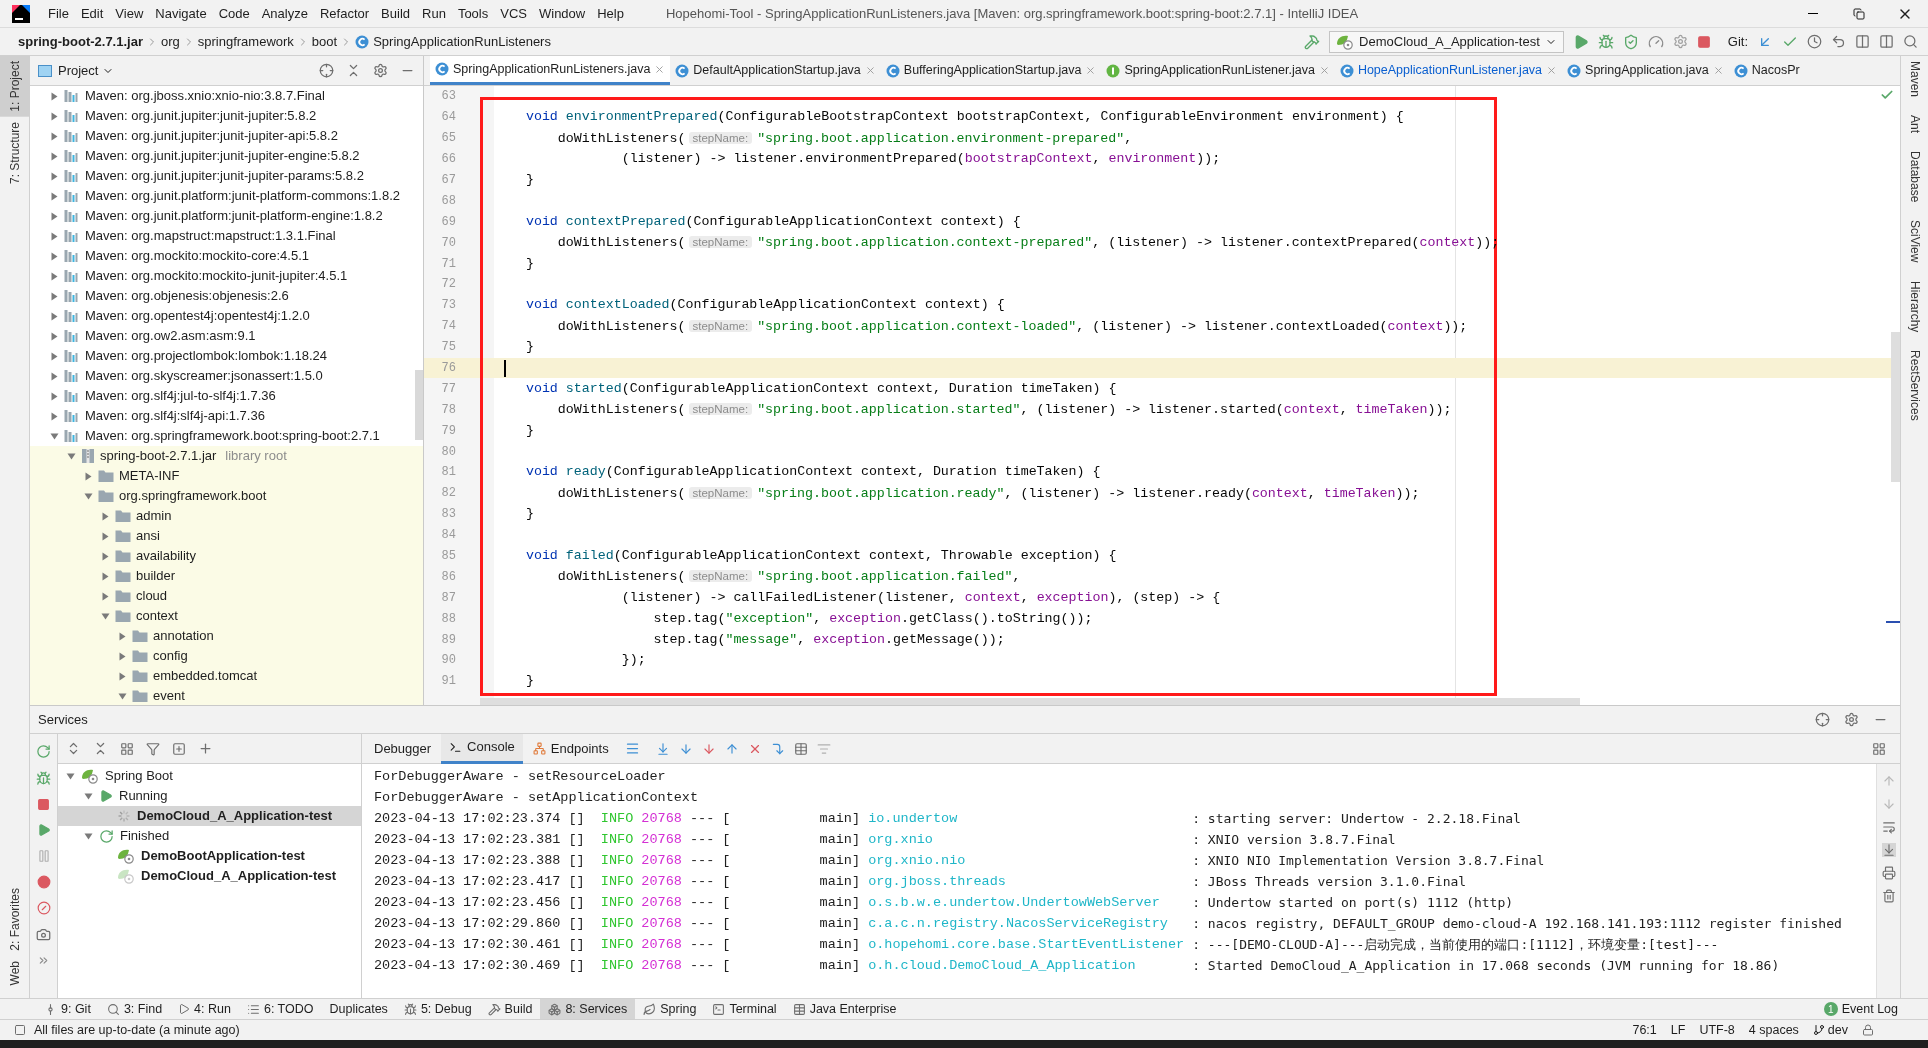 This screenshot has height=1048, width=1928. What do you see at coordinates (58, 13) in the screenshot?
I see `menu-item: File` at bounding box center [58, 13].